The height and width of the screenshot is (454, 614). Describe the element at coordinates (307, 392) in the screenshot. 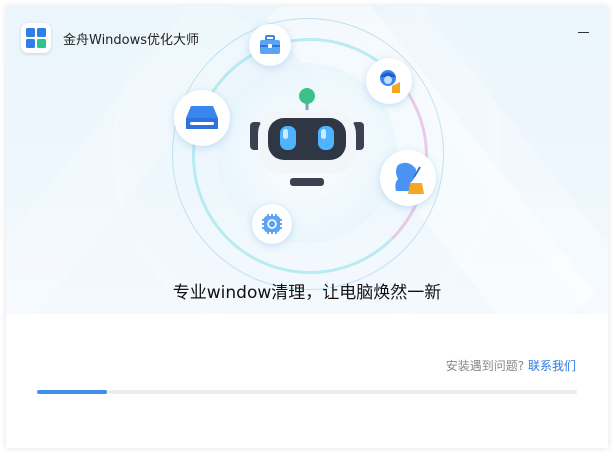

I see `install-progress-bar` at that location.